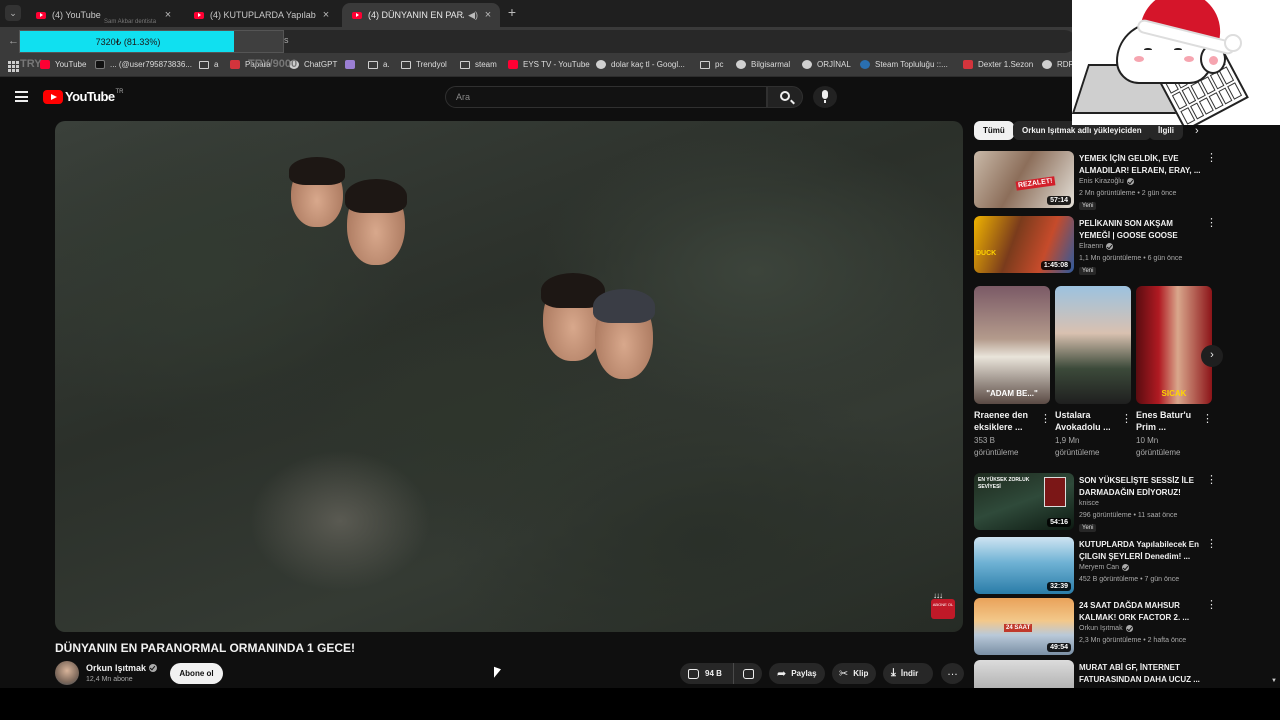 The height and width of the screenshot is (720, 1280). I want to click on related-video-channel: Elraenn, so click(1096, 246).